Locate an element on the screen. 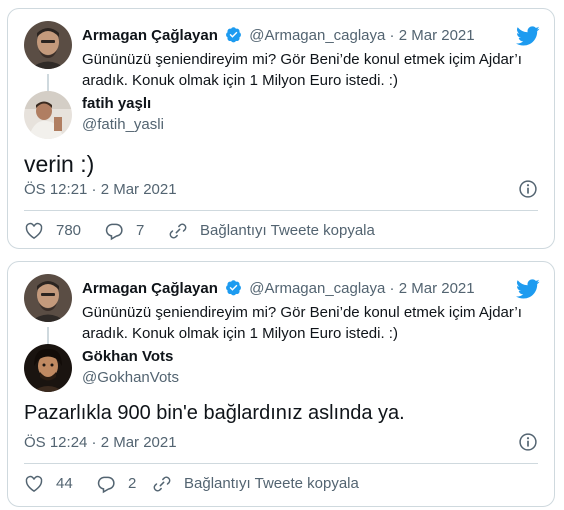  like-count: 44 is located at coordinates (64, 483).